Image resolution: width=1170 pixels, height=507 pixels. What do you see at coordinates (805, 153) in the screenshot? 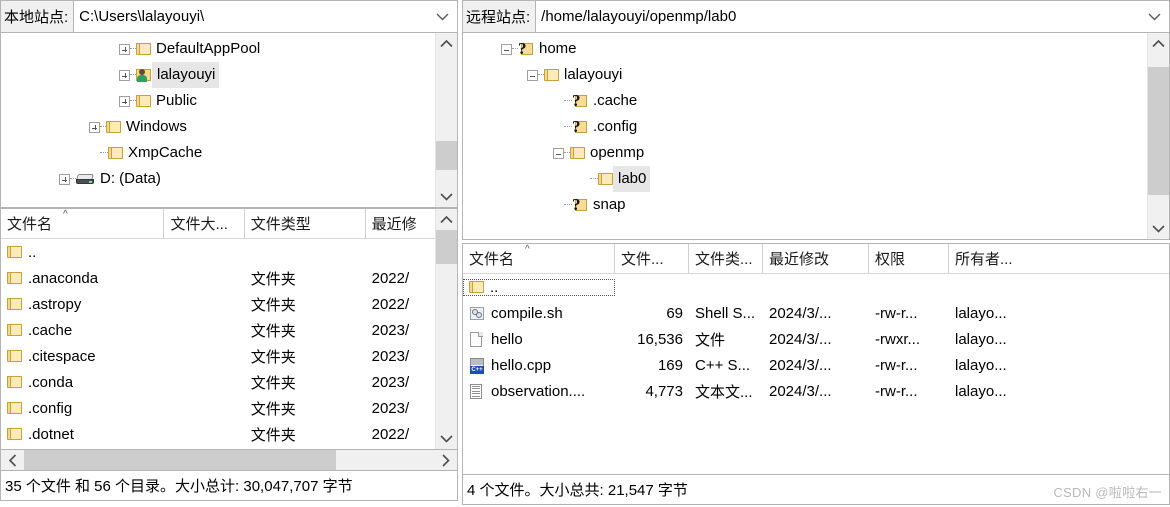
I see `tree-node: openmp` at bounding box center [805, 153].